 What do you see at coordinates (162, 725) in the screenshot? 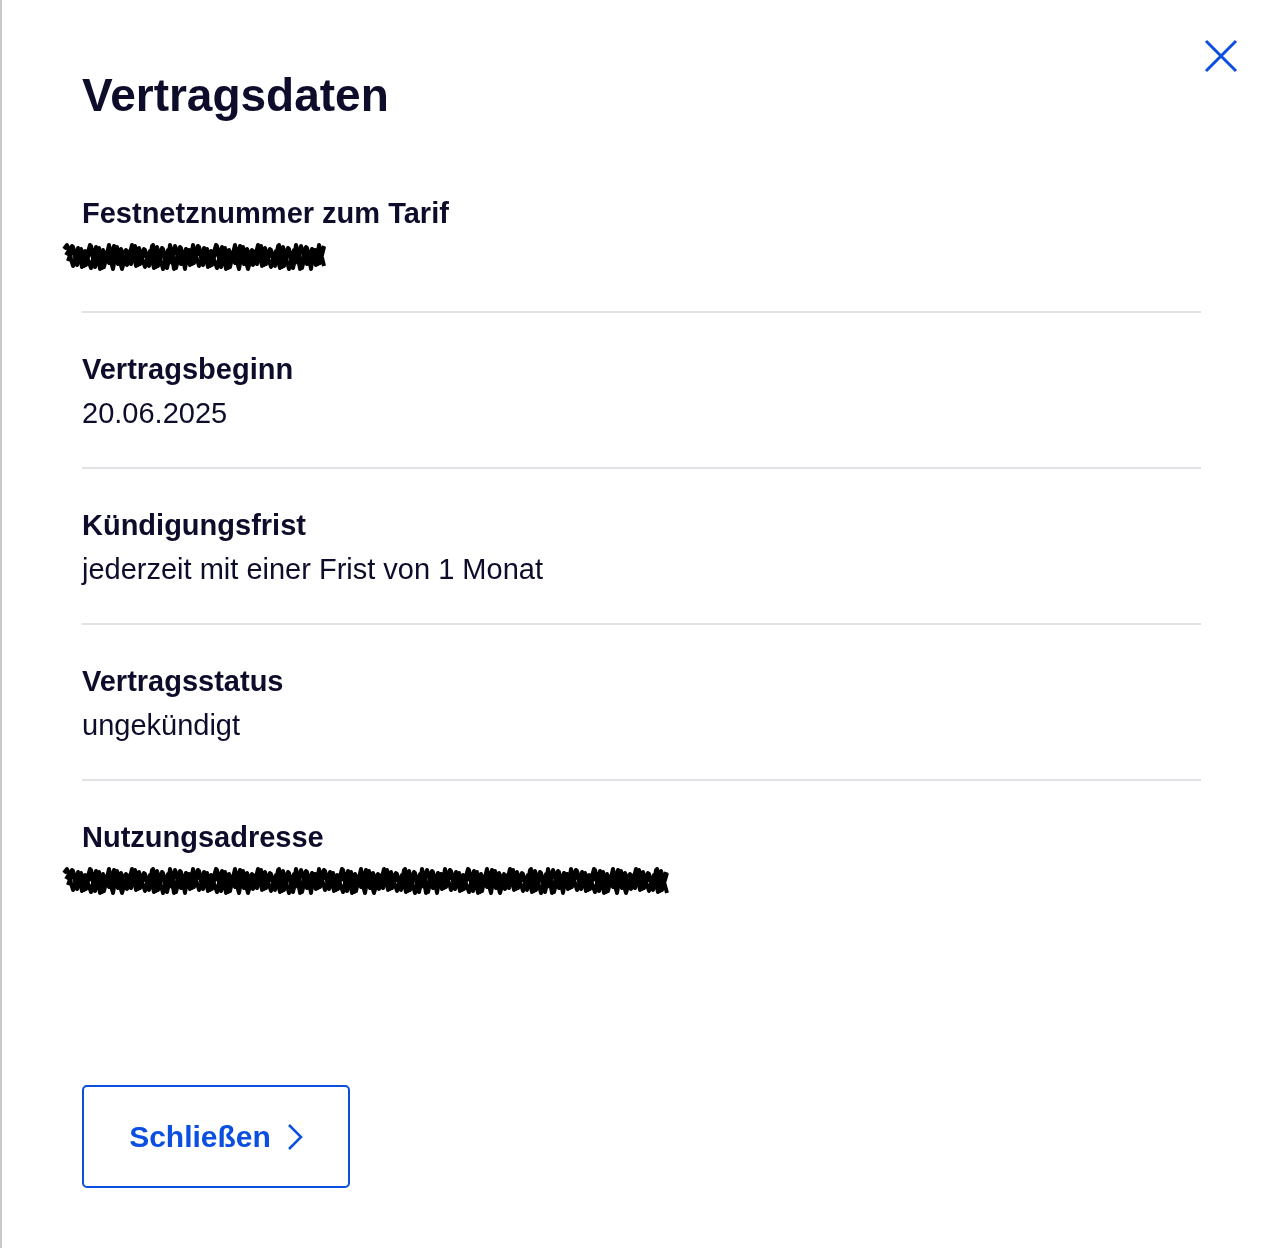
I see `field-value: ungekündigt` at bounding box center [162, 725].